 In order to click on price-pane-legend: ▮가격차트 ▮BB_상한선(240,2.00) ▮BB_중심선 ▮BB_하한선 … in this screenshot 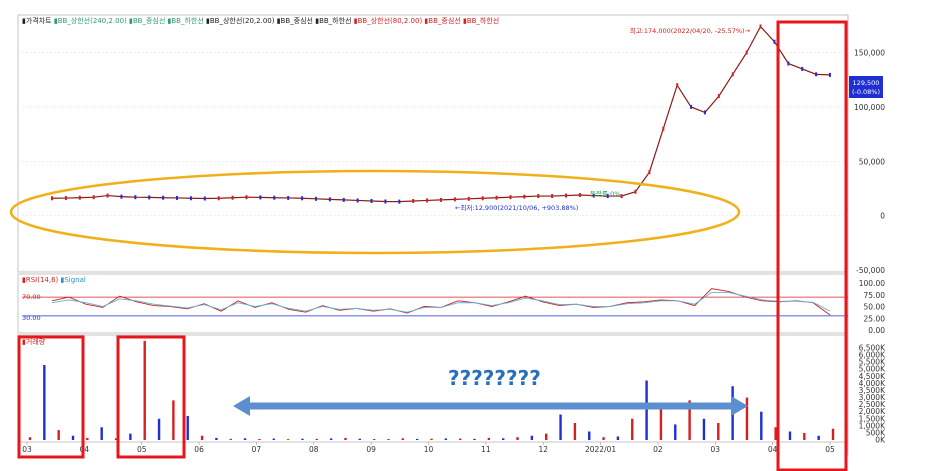, I will do `click(260, 20)`.